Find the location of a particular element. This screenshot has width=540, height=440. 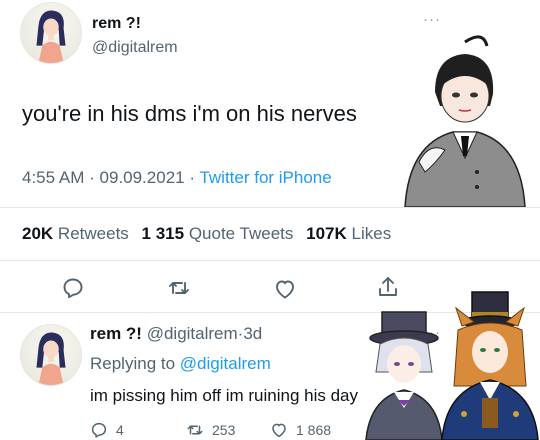

reply-handle: @digitalrem is located at coordinates (192, 333).